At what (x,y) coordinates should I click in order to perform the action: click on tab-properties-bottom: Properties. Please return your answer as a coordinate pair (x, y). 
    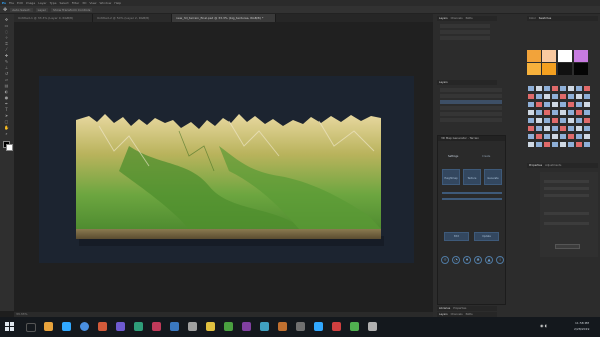
    Looking at the image, I should click on (459, 308).